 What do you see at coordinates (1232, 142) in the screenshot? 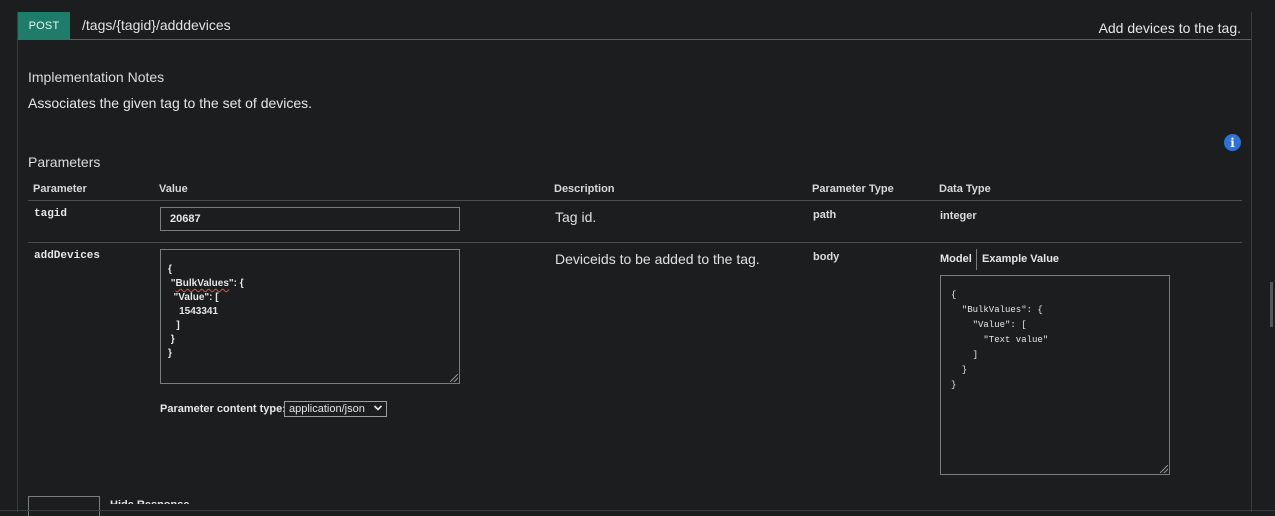
I see `info-icon: i` at bounding box center [1232, 142].